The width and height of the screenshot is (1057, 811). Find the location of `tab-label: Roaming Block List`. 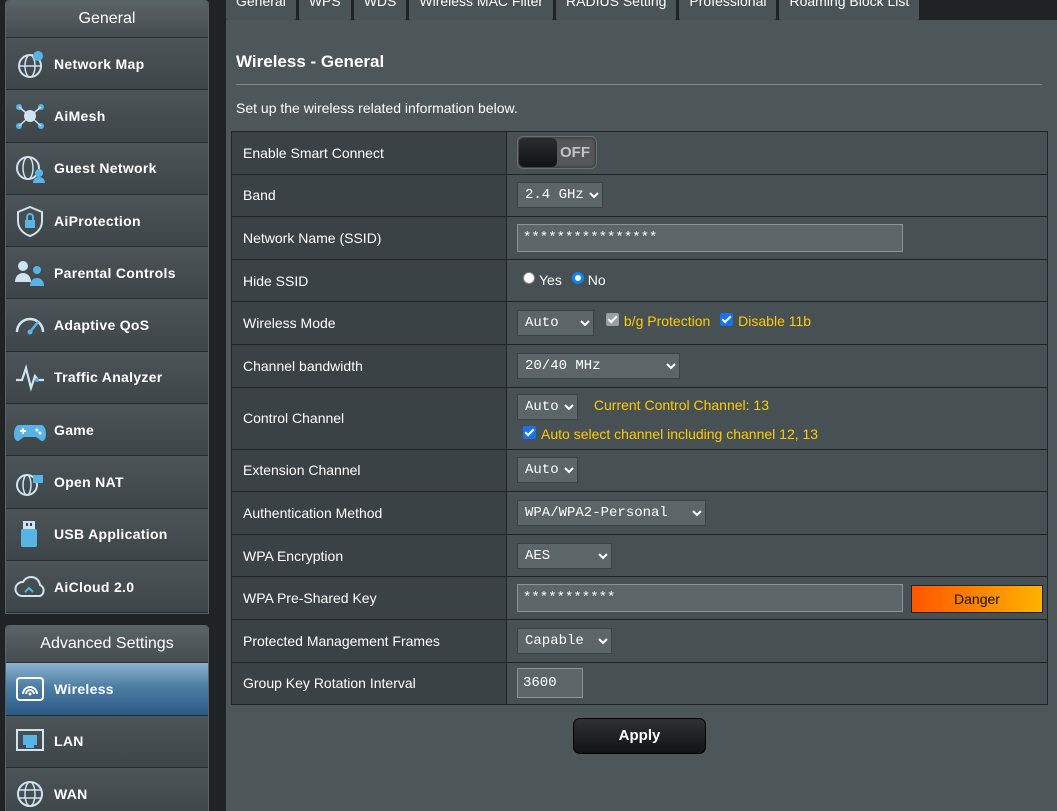

tab-label: Roaming Block List is located at coordinates (849, 4).